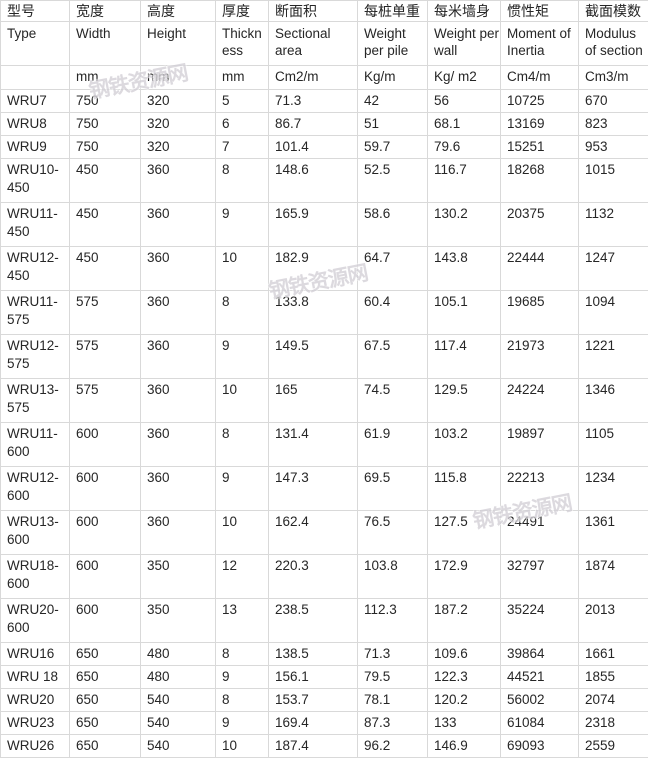 The image size is (648, 758). Describe the element at coordinates (540, 225) in the screenshot. I see `cell-moment-of-inertia: 20375` at that location.